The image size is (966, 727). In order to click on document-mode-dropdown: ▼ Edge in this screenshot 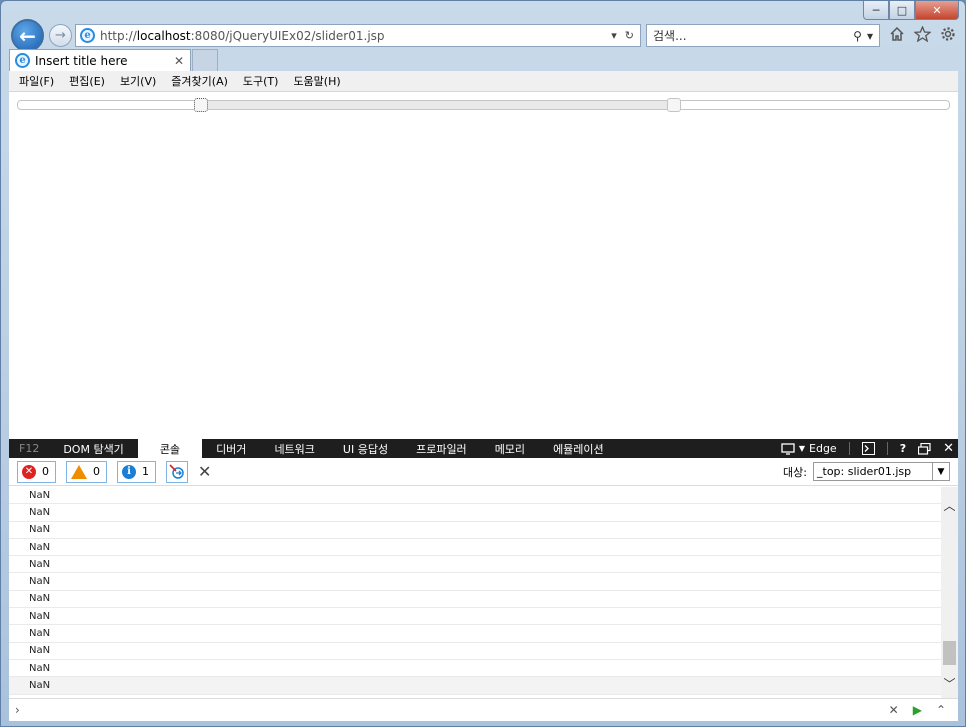, I will do `click(809, 448)`.